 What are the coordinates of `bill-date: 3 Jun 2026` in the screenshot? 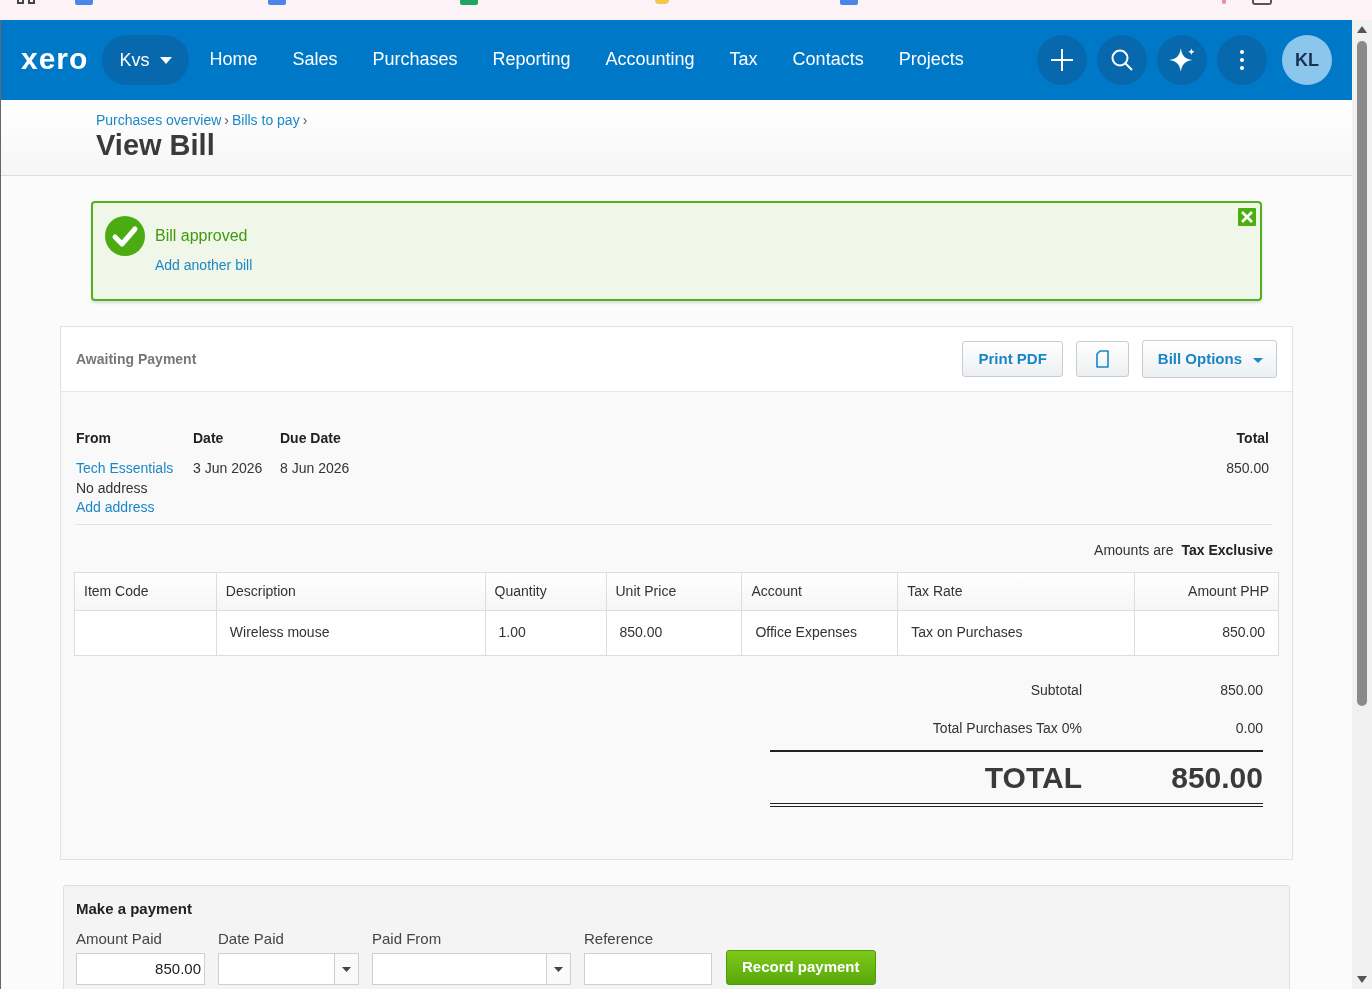 It's located at (228, 468).